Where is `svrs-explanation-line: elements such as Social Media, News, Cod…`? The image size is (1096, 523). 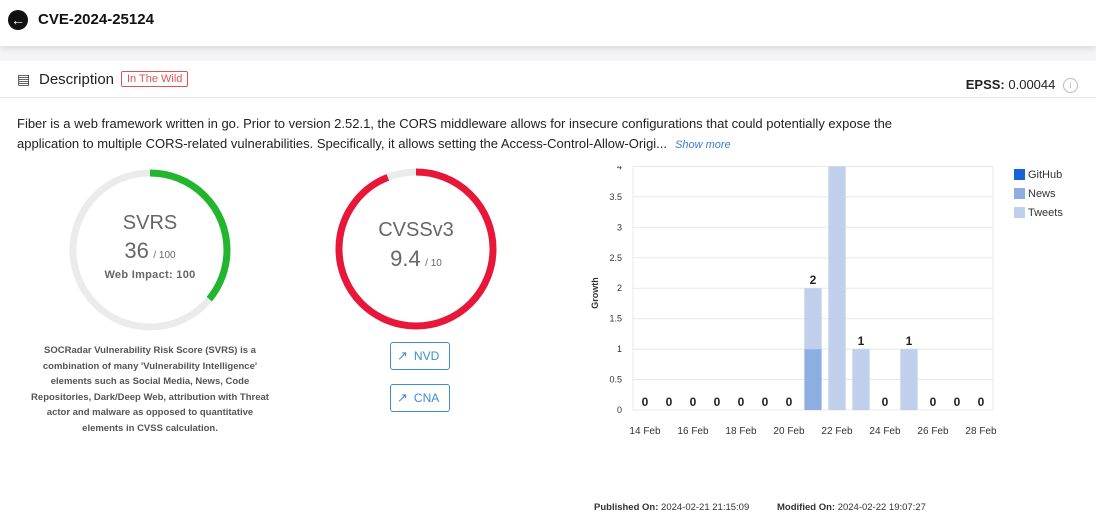 svrs-explanation-line: elements such as Social Media, News, Cod… is located at coordinates (150, 381).